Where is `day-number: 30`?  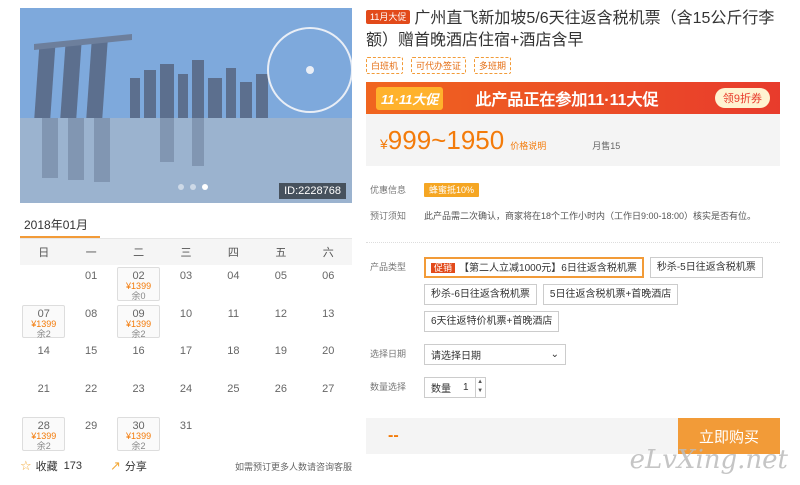
day-number: 30 is located at coordinates (138, 426).